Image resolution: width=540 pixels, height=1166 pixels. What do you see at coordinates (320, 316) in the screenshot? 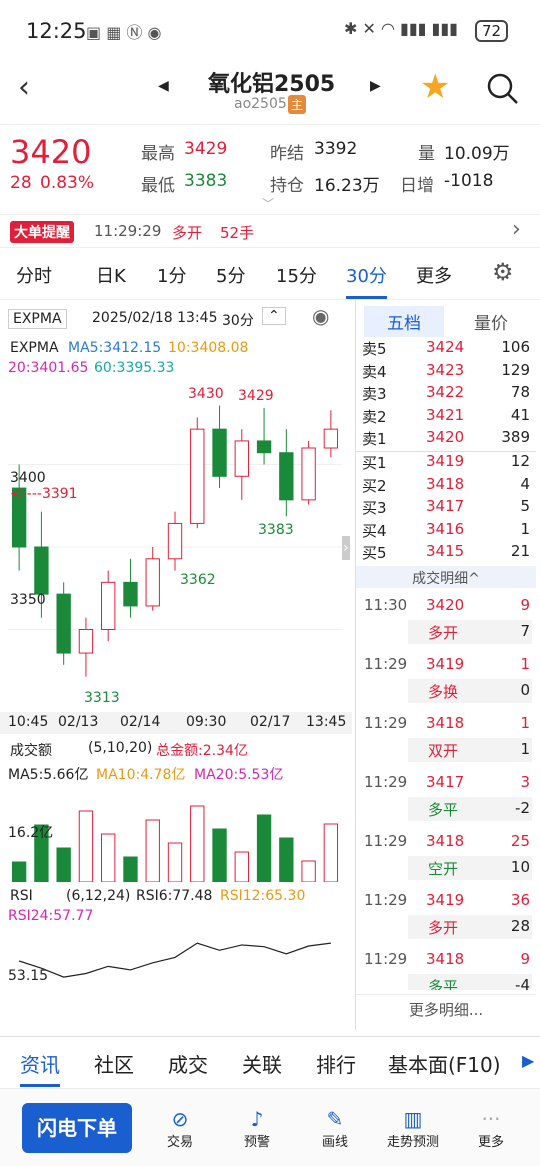
I see `eye-icon: ◉` at bounding box center [320, 316].